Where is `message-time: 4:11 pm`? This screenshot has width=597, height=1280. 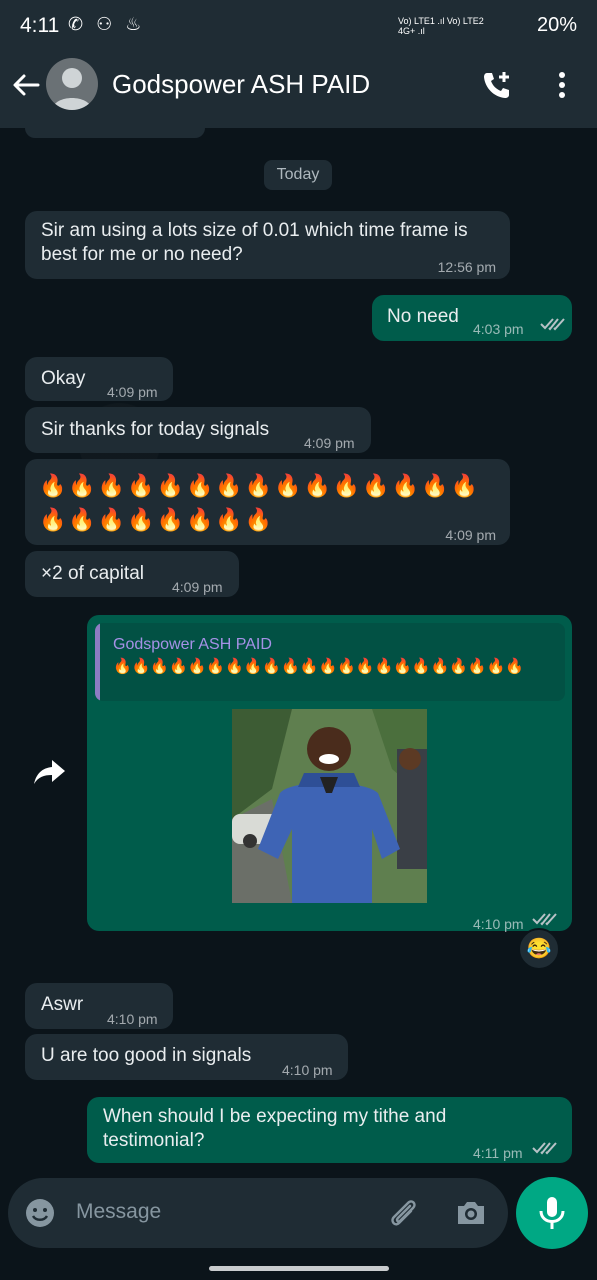 message-time: 4:11 pm is located at coordinates (498, 1153).